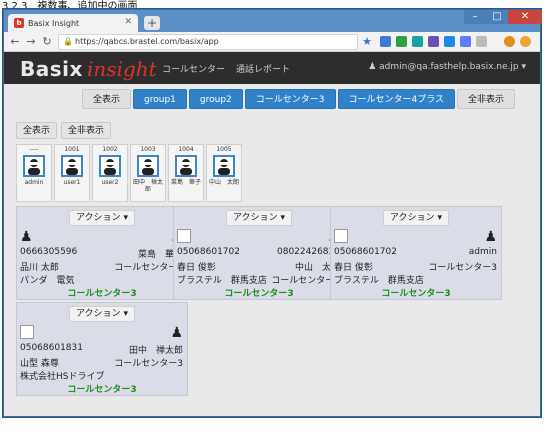  Describe the element at coordinates (31, 42) in the screenshot. I see `forward-arrow-icon: →` at that location.